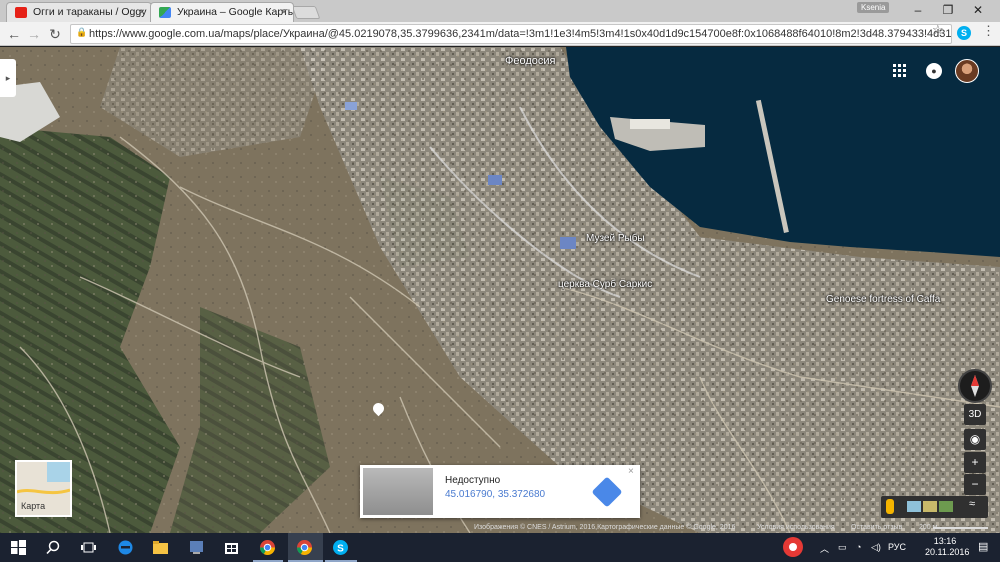 This screenshot has width=1000, height=562. Describe the element at coordinates (43, 488) in the screenshot. I see `map-type-switcher: Карта` at that location.